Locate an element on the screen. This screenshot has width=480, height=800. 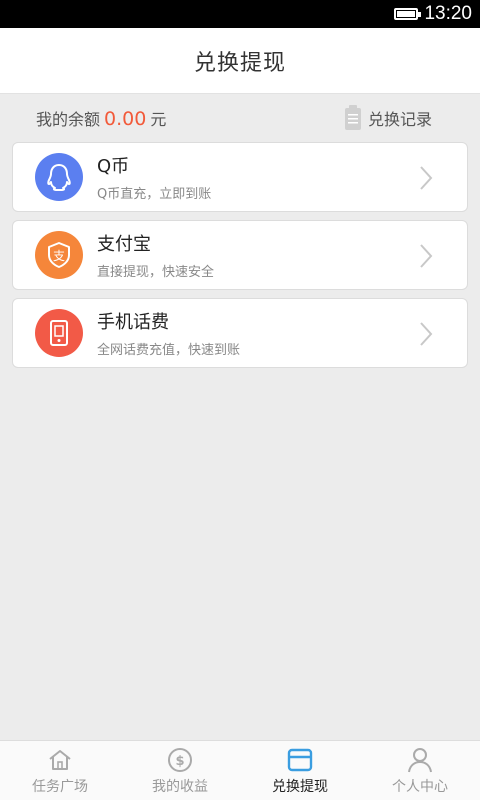
option-title: 手机话费 is located at coordinates (133, 322).